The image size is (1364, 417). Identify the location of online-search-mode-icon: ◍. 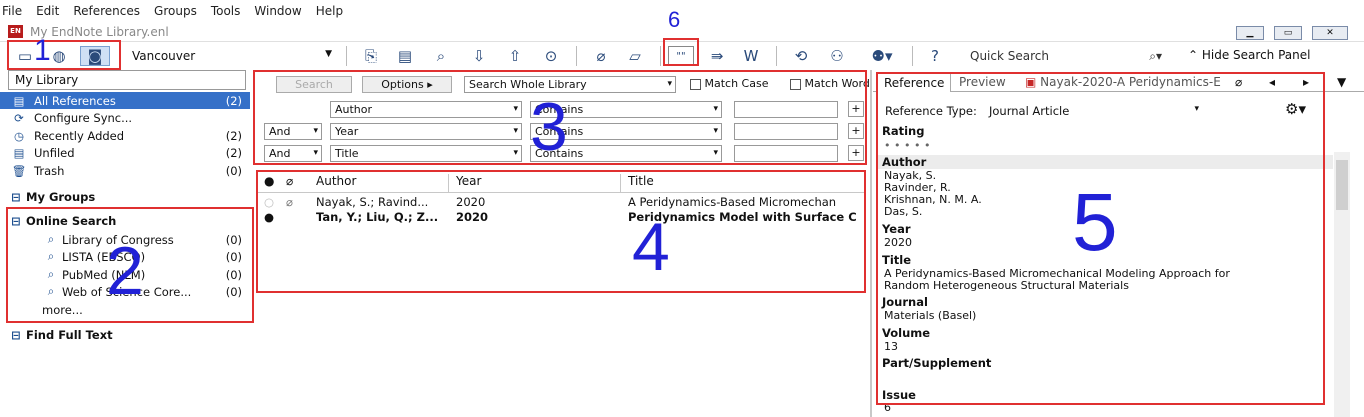
(59, 56).